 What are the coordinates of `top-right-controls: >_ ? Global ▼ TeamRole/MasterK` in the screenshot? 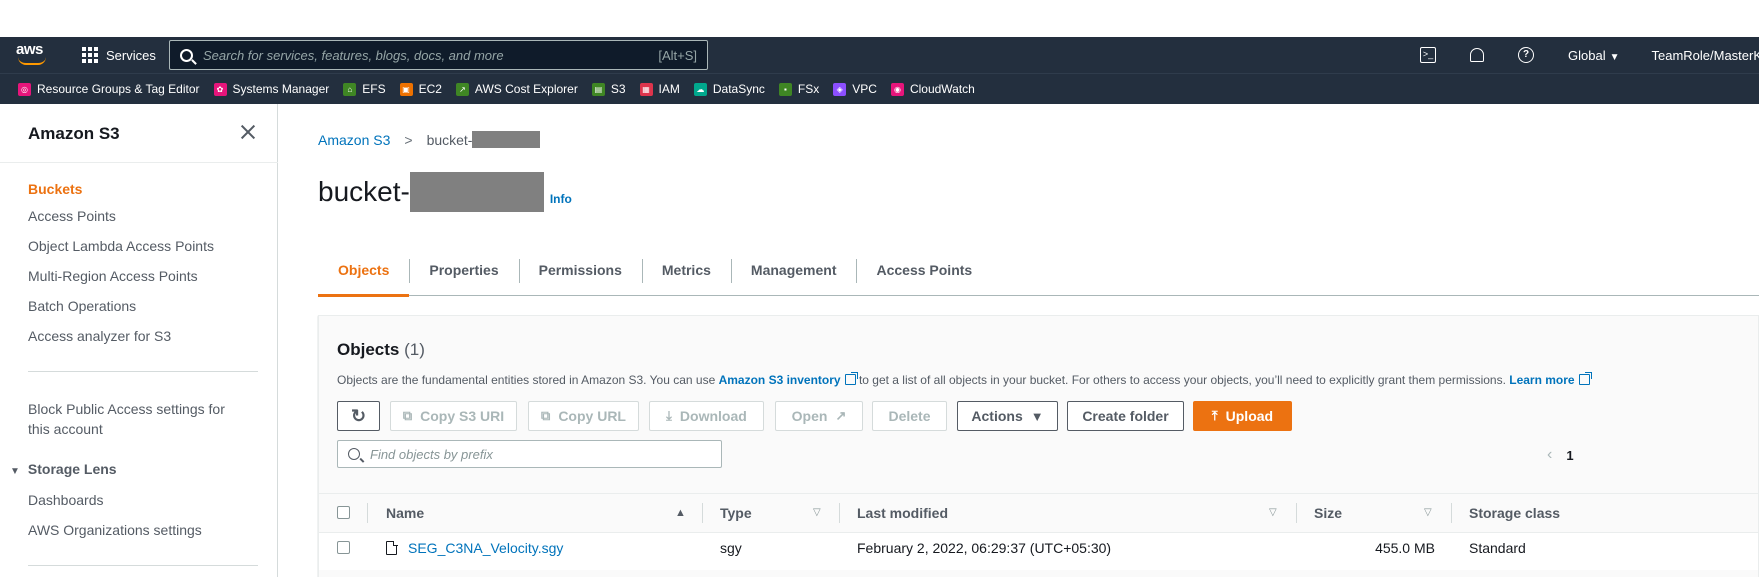 It's located at (1589, 55).